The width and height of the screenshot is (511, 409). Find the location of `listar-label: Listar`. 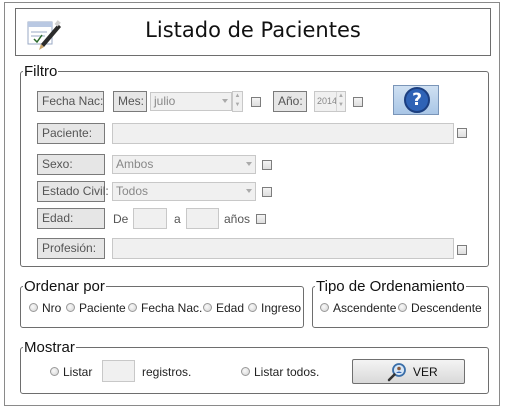

listar-label: Listar is located at coordinates (78, 372).